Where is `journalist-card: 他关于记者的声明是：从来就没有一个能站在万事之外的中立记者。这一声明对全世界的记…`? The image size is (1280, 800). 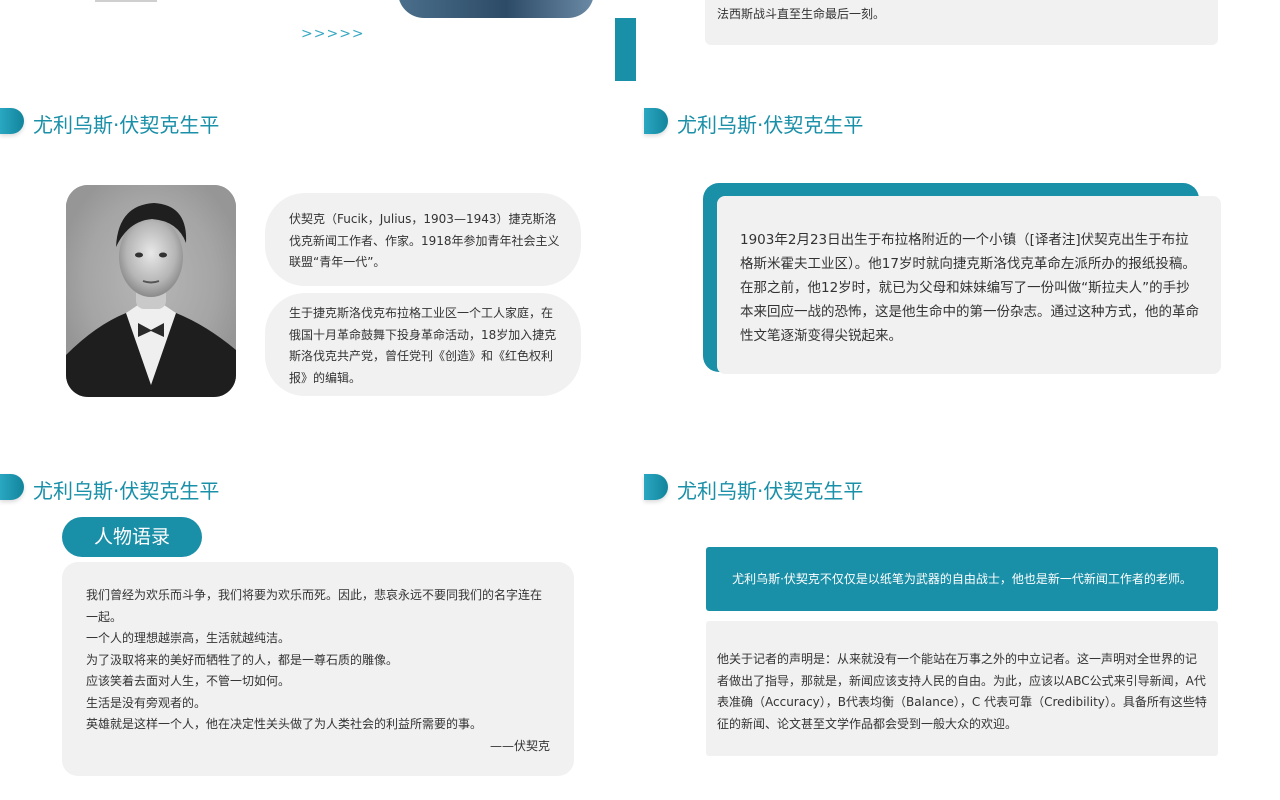 journalist-card: 他关于记者的声明是：从来就没有一个能站在万事之外的中立记者。这一声明对全世界的记… is located at coordinates (962, 688).